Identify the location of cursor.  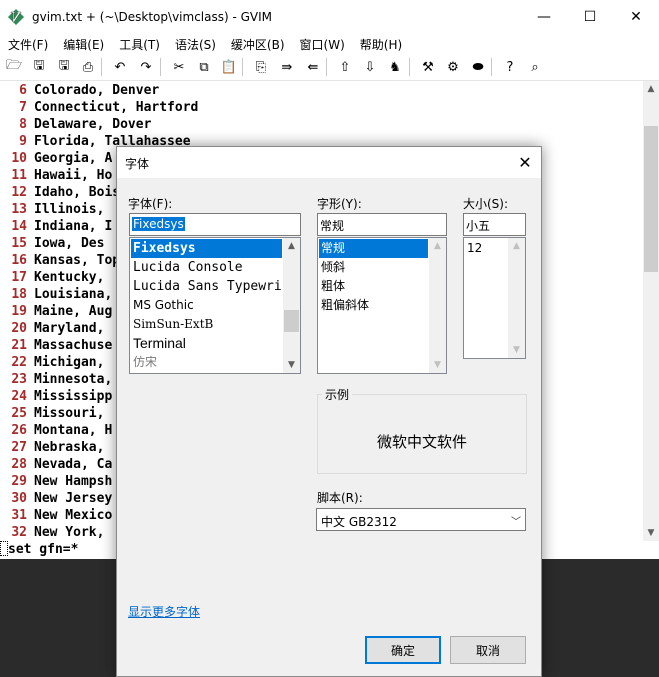
(4, 548).